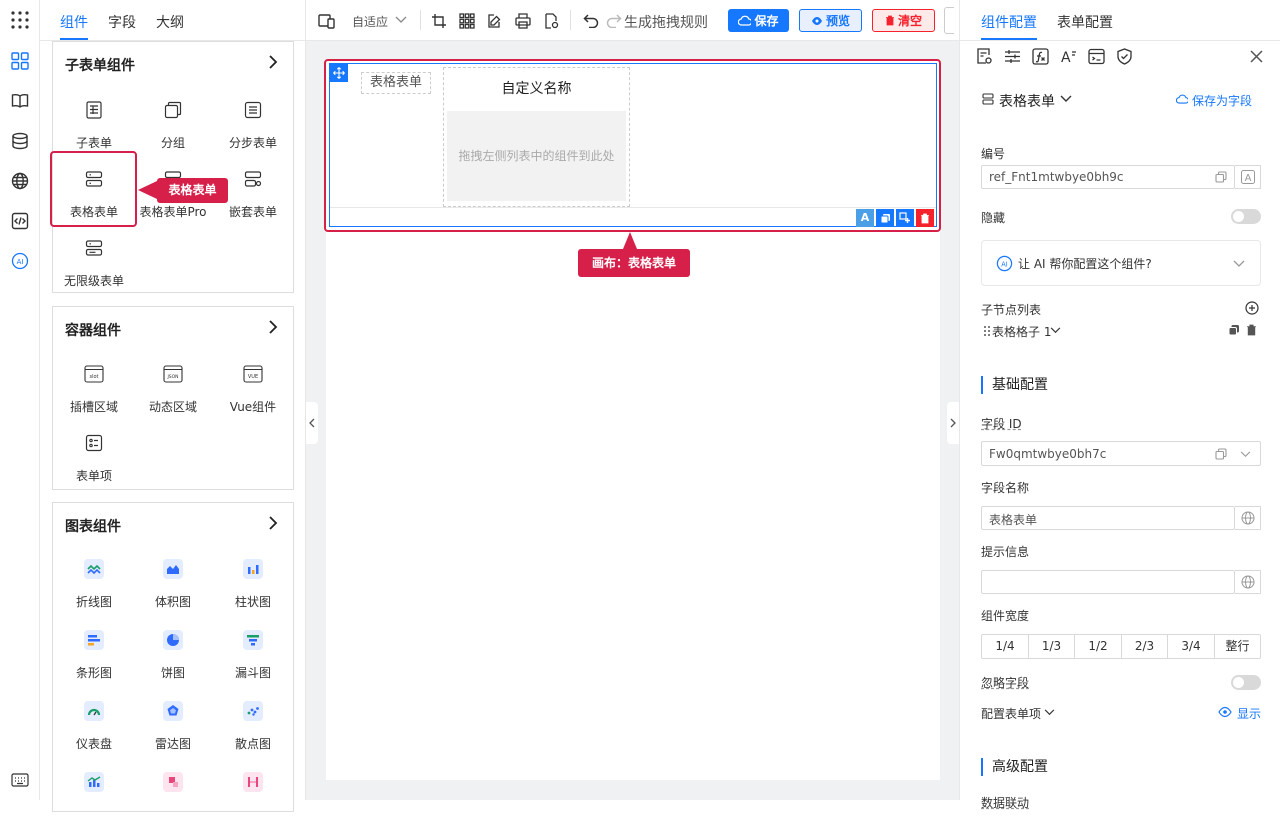  Describe the element at coordinates (467, 21) in the screenshot. I see `grid-icon` at that location.